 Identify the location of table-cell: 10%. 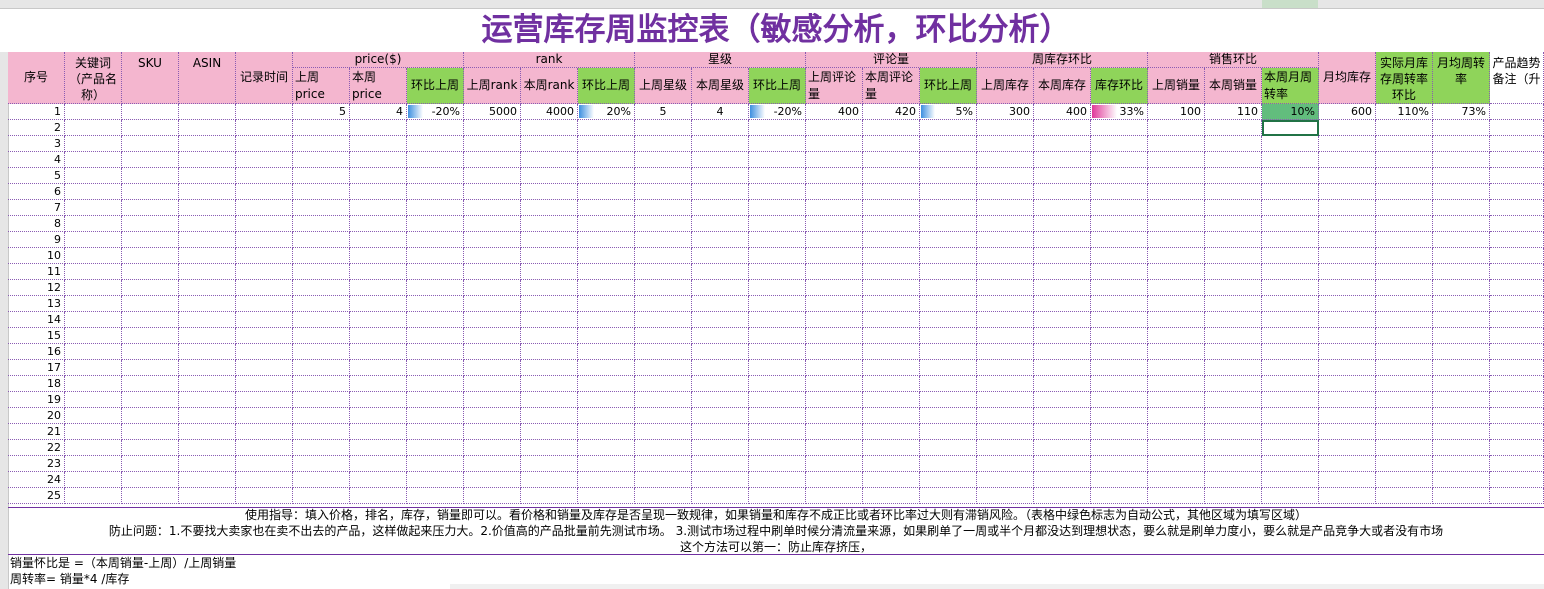
(1290, 112).